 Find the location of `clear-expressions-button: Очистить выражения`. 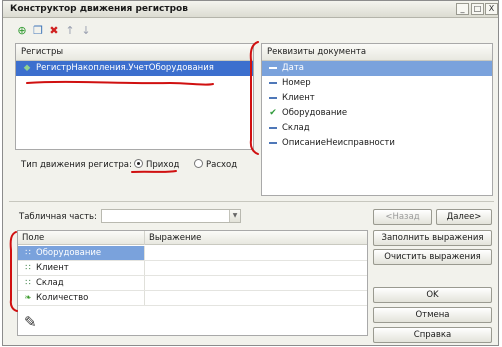

clear-expressions-button: Очистить выражения is located at coordinates (432, 257).